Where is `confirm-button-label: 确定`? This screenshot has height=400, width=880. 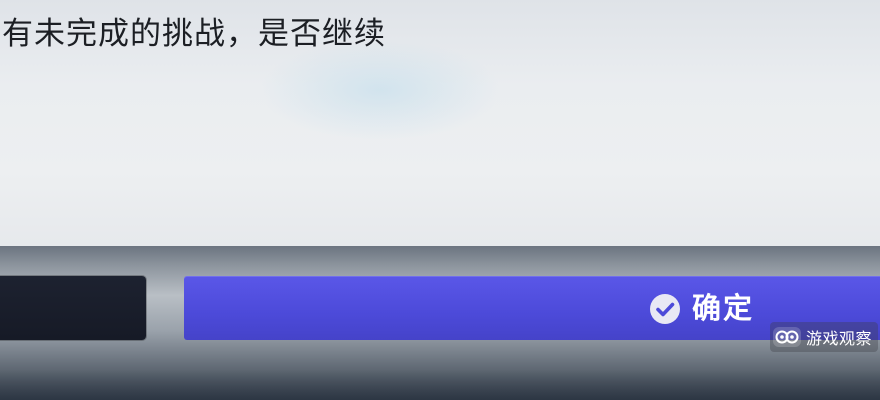 confirm-button-label: 确定 is located at coordinates (723, 308).